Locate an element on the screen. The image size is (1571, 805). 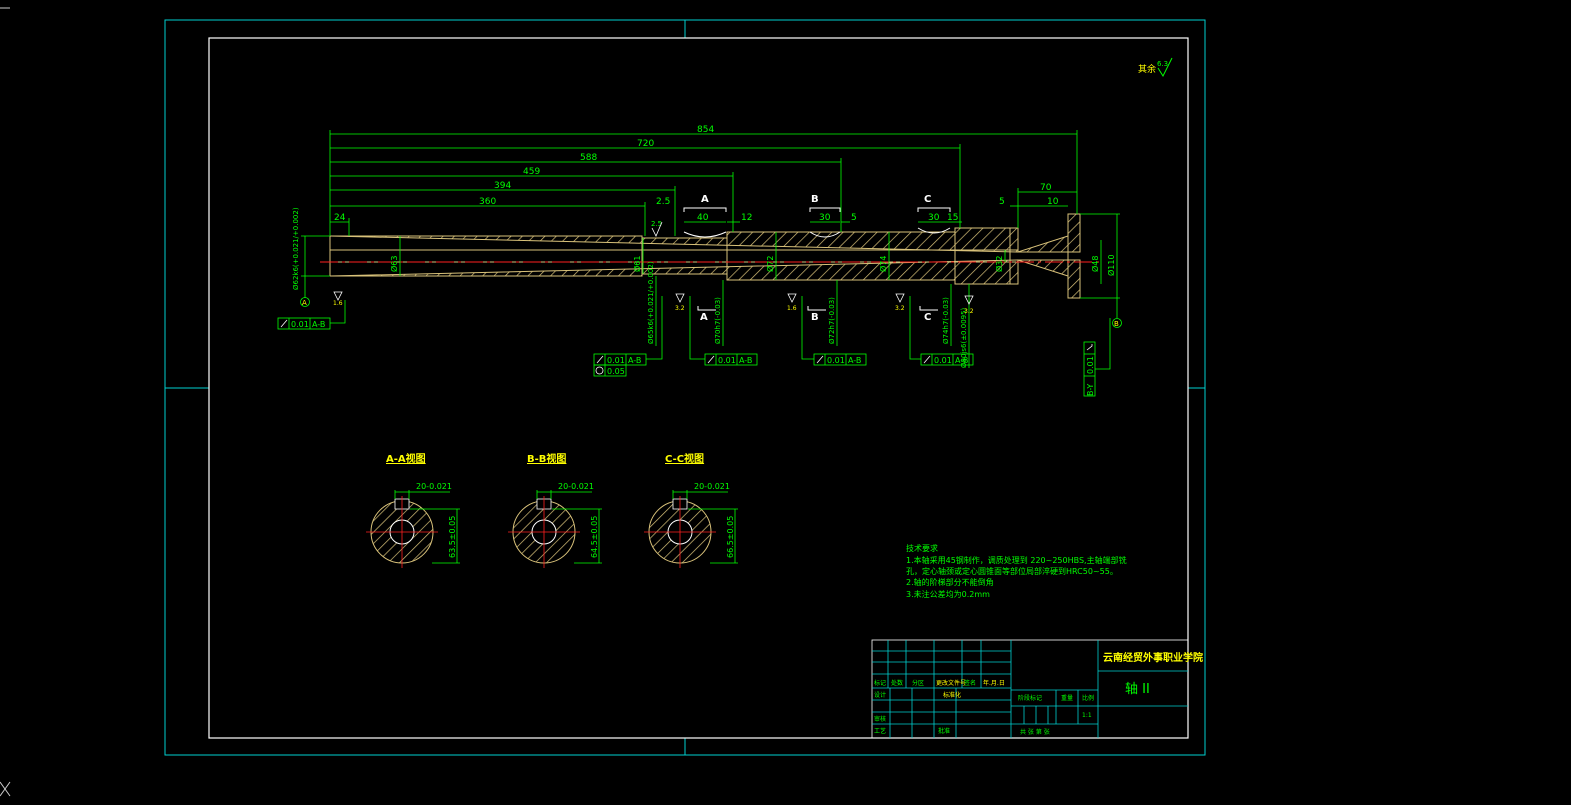
section-view-3: 20-0.021 66.5±0.05 C-C视图 is located at coordinates (691, 510).